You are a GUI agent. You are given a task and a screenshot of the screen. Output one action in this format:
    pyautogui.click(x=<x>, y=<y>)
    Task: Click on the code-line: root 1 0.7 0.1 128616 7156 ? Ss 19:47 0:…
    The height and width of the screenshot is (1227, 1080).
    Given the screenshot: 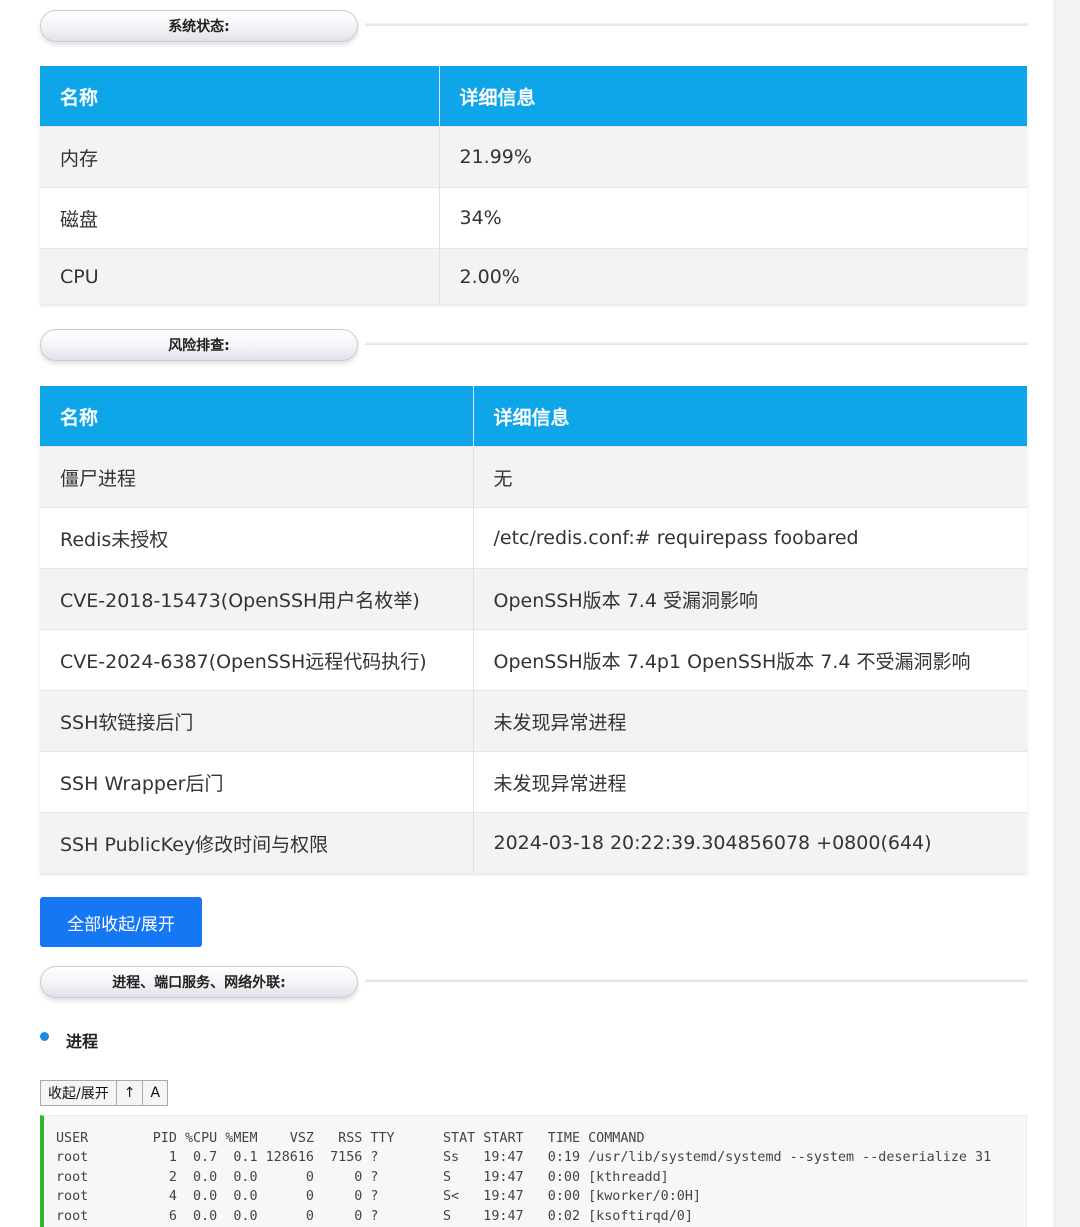 What is the action you would take?
    pyautogui.click(x=524, y=1158)
    